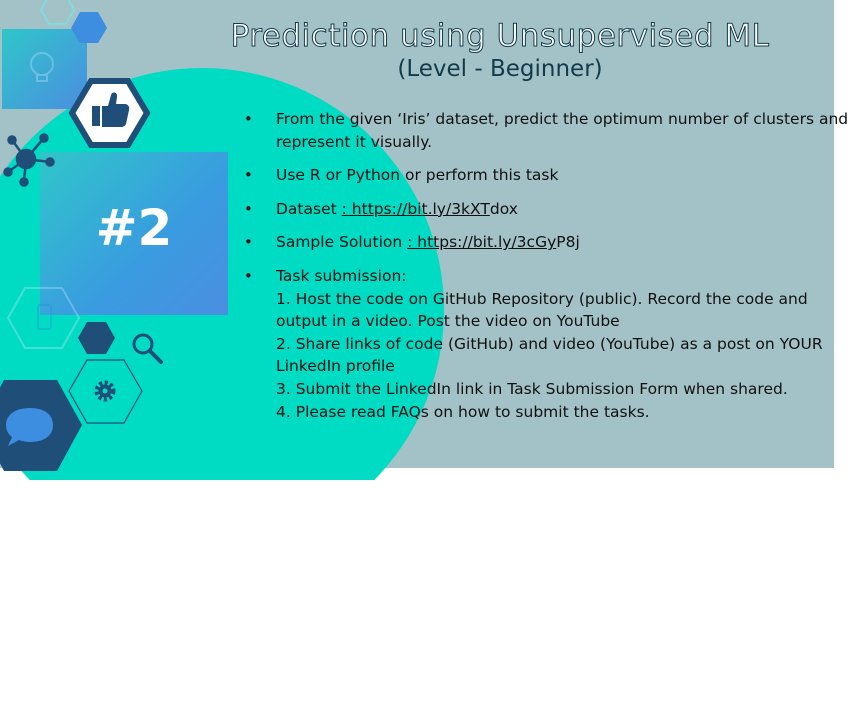 Image resolution: width=849 pixels, height=701 pixels. Describe the element at coordinates (43, 318) in the screenshot. I see `phone-icon` at that location.